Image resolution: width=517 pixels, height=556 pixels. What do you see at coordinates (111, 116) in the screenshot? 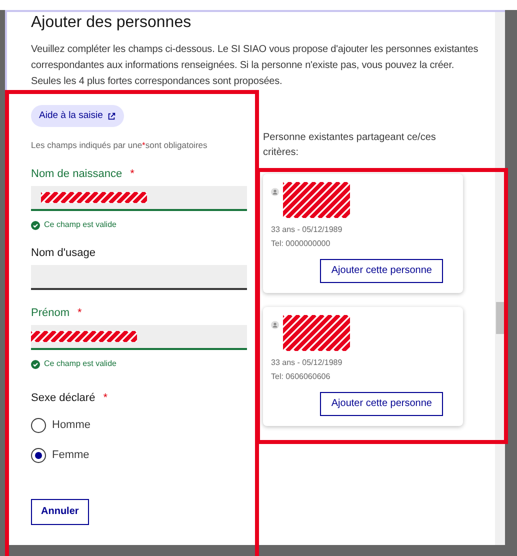
I see `external-link-icon` at bounding box center [111, 116].